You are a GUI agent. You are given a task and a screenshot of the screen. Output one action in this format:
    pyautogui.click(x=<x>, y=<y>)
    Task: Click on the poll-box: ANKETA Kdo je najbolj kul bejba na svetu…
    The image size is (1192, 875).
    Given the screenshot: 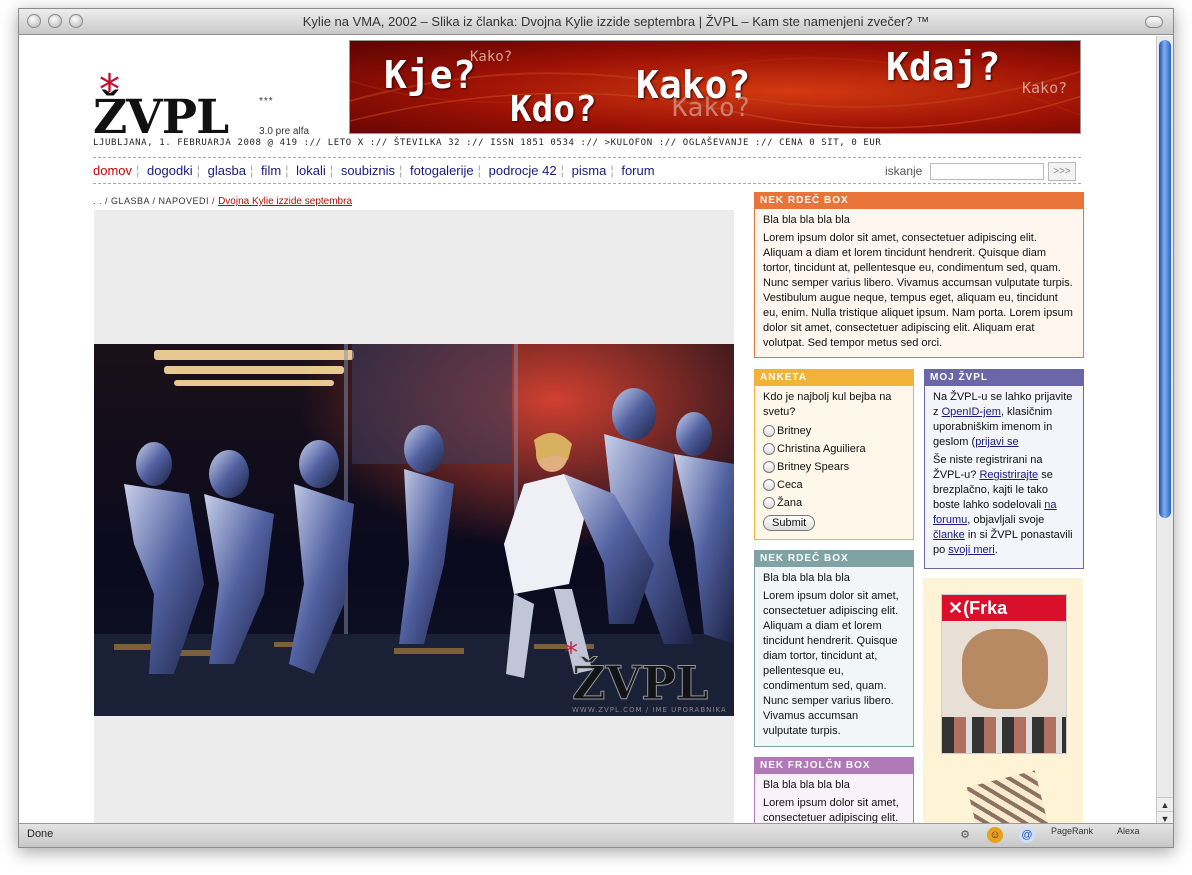 What is the action you would take?
    pyautogui.click(x=834, y=454)
    